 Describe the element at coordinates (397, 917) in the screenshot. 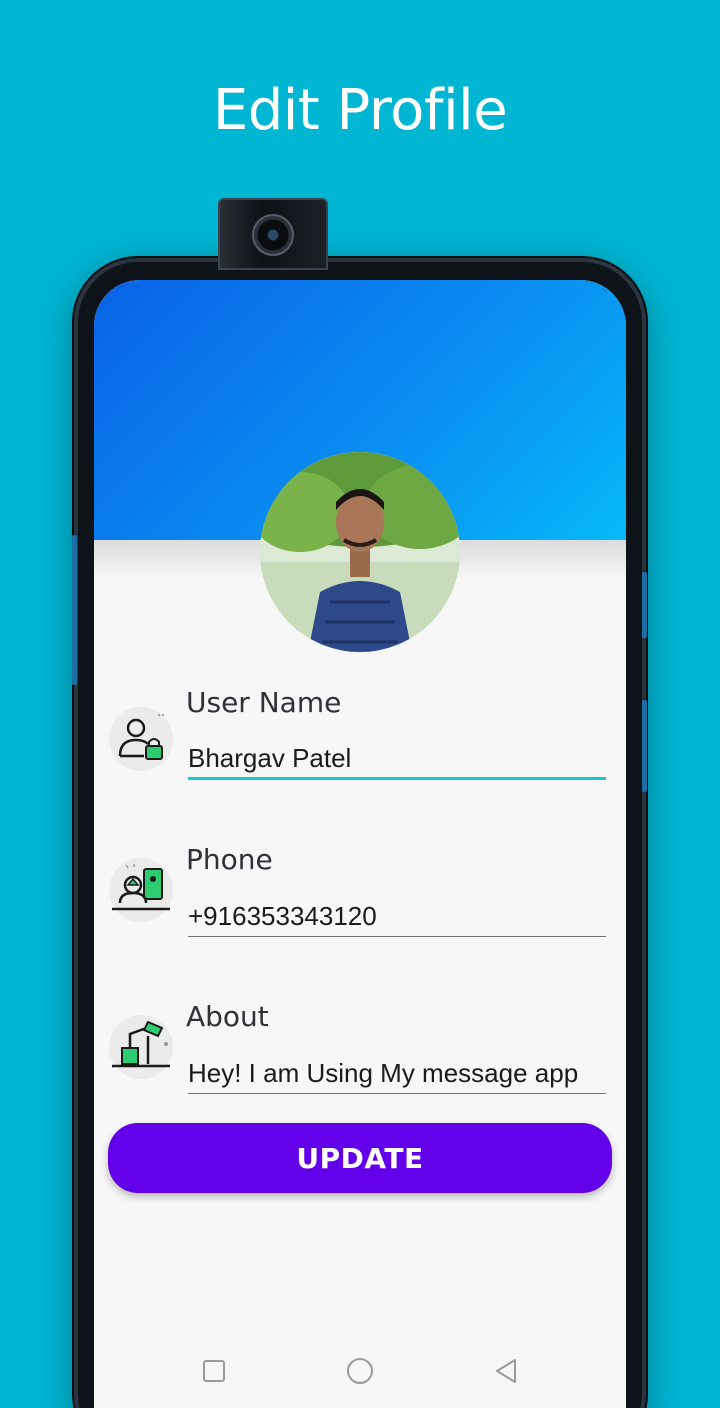

I see `phone-input` at that location.